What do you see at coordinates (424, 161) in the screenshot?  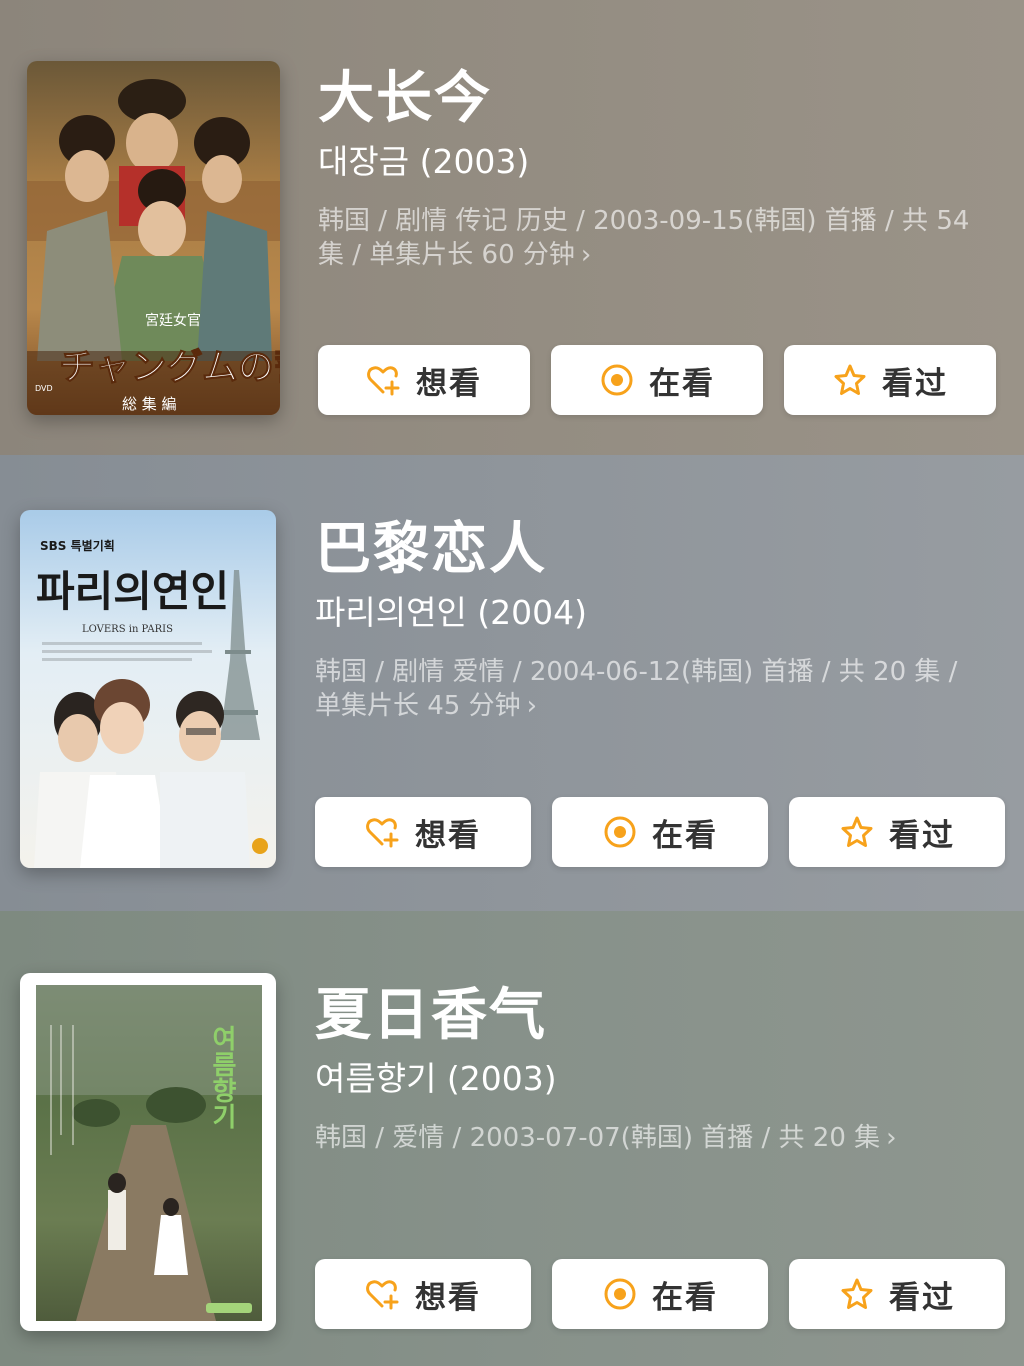 I see `drama-original-title: 대장금 (2003)` at bounding box center [424, 161].